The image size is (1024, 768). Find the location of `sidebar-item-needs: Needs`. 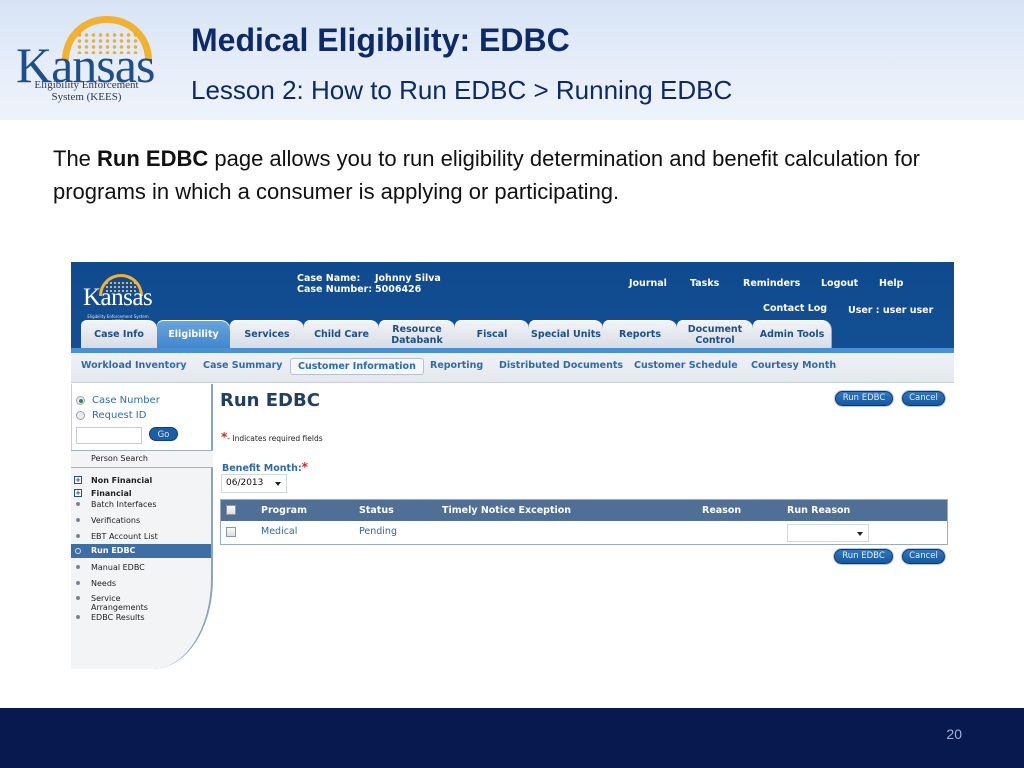

sidebar-item-needs: Needs is located at coordinates (141, 583).